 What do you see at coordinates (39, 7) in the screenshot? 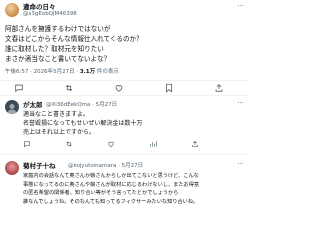
I see `author-name: 違命の日々` at bounding box center [39, 7].